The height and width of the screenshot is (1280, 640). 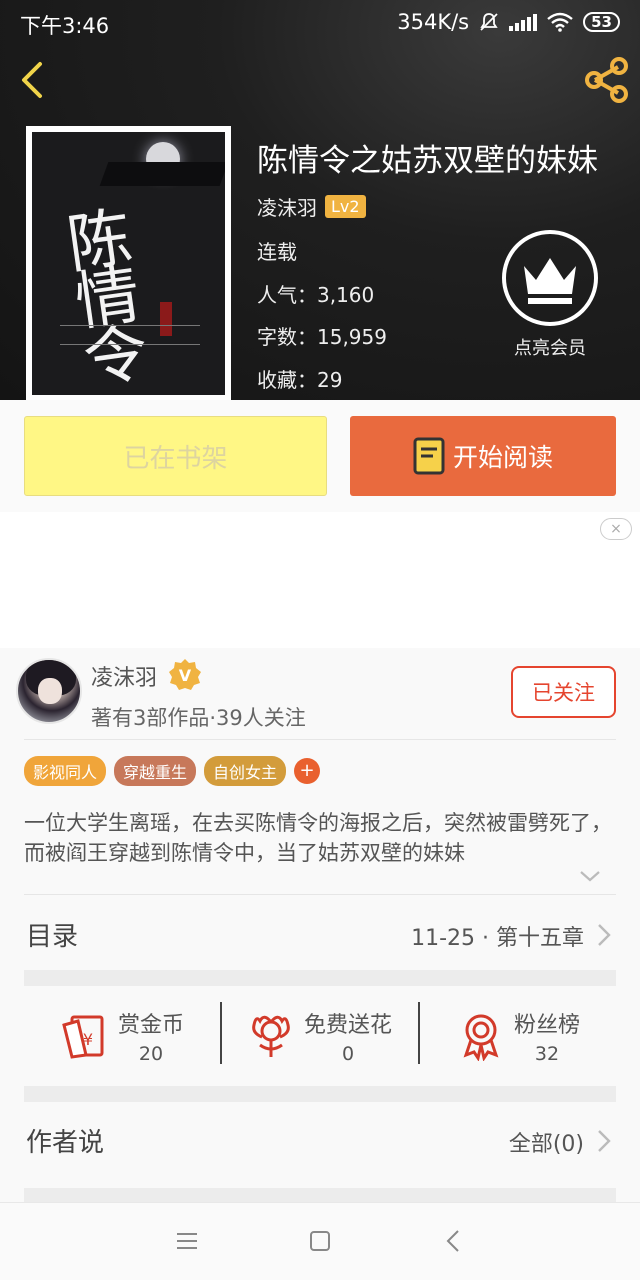 I want to click on ad-close-button: ×, so click(x=616, y=529).